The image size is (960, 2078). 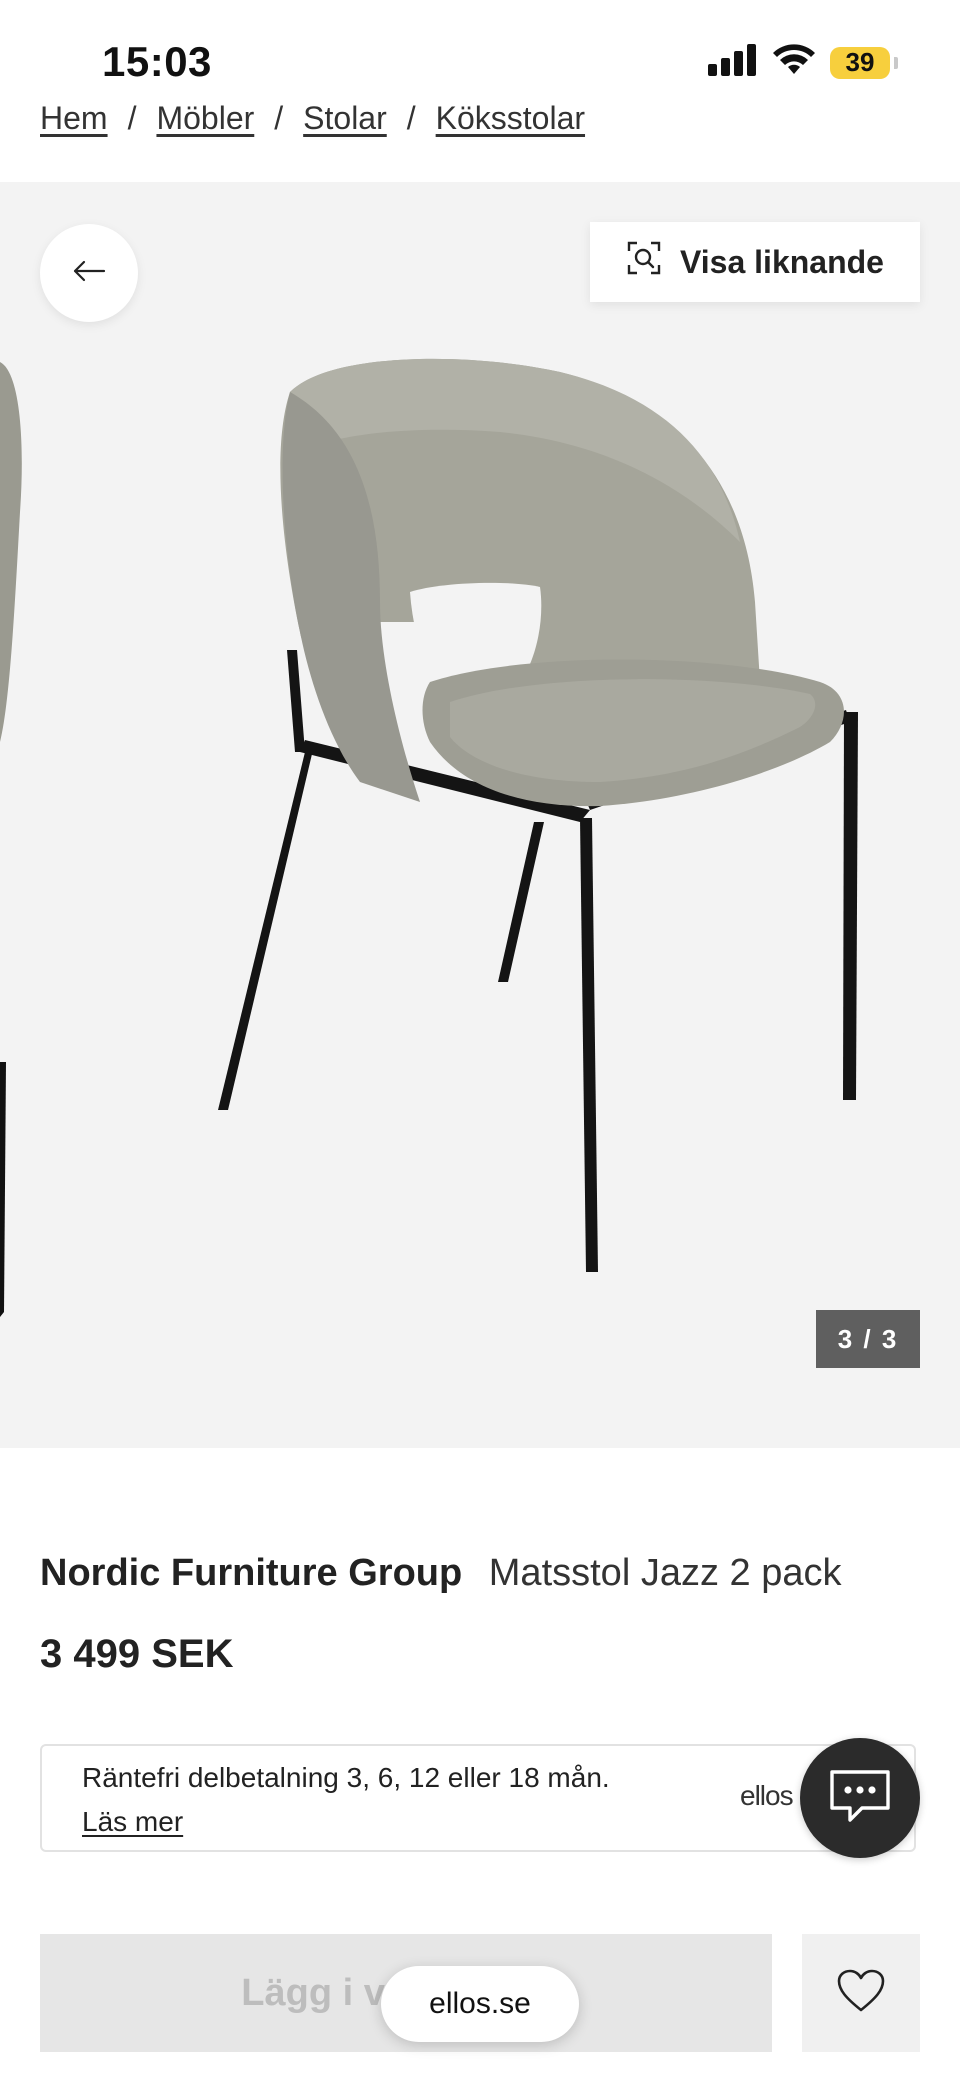 What do you see at coordinates (480, 2004) in the screenshot?
I see `browser-url-pill: ellos.se` at bounding box center [480, 2004].